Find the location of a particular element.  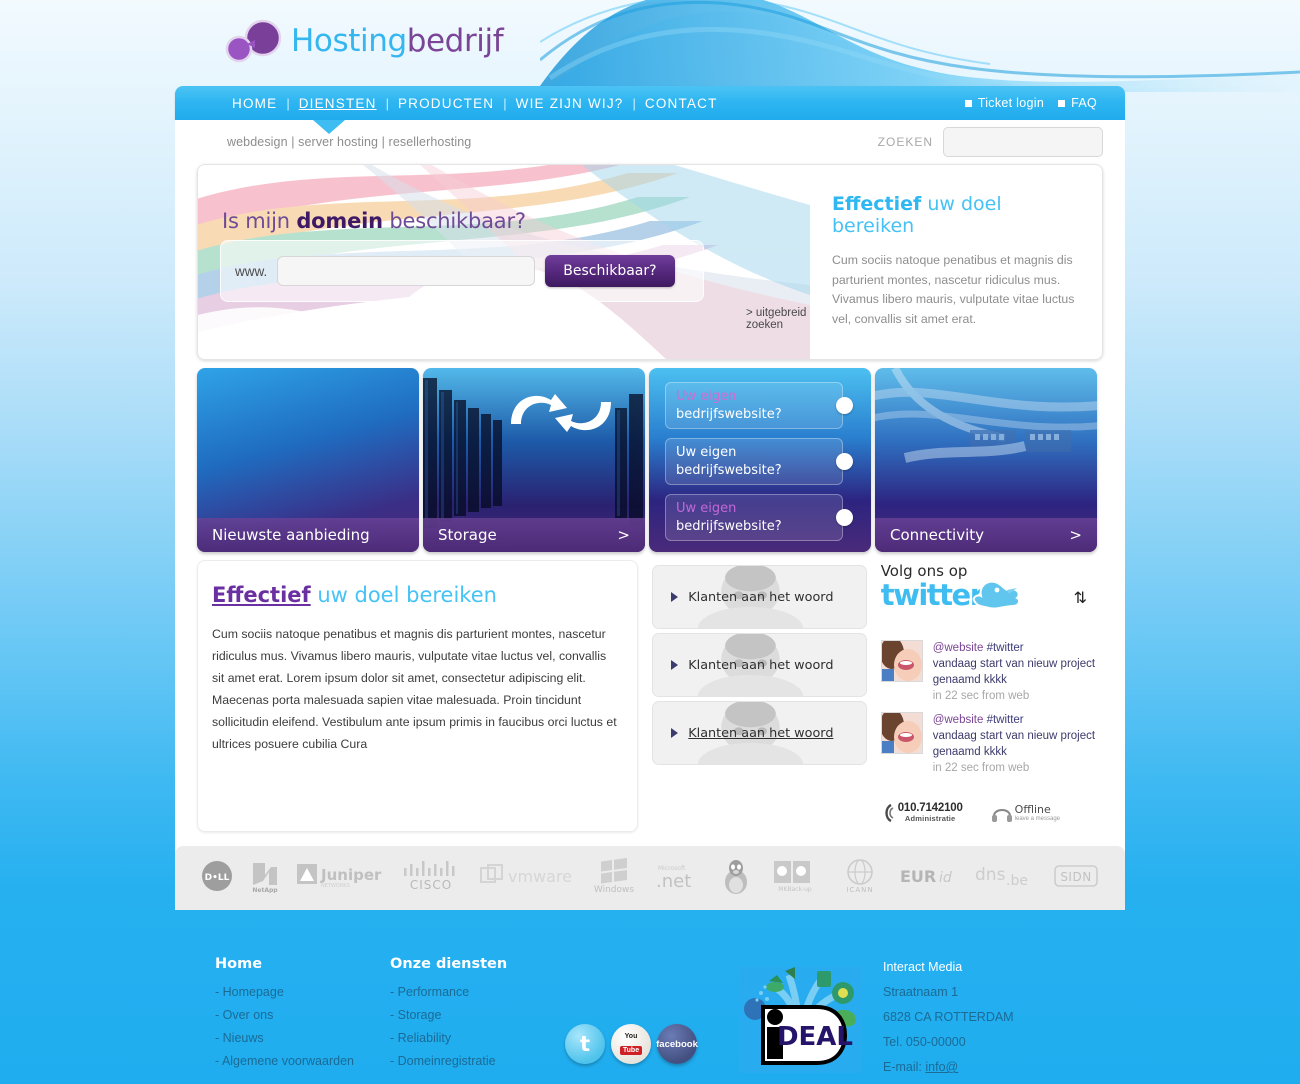

feature-box-storage: Storage > is located at coordinates (534, 460).